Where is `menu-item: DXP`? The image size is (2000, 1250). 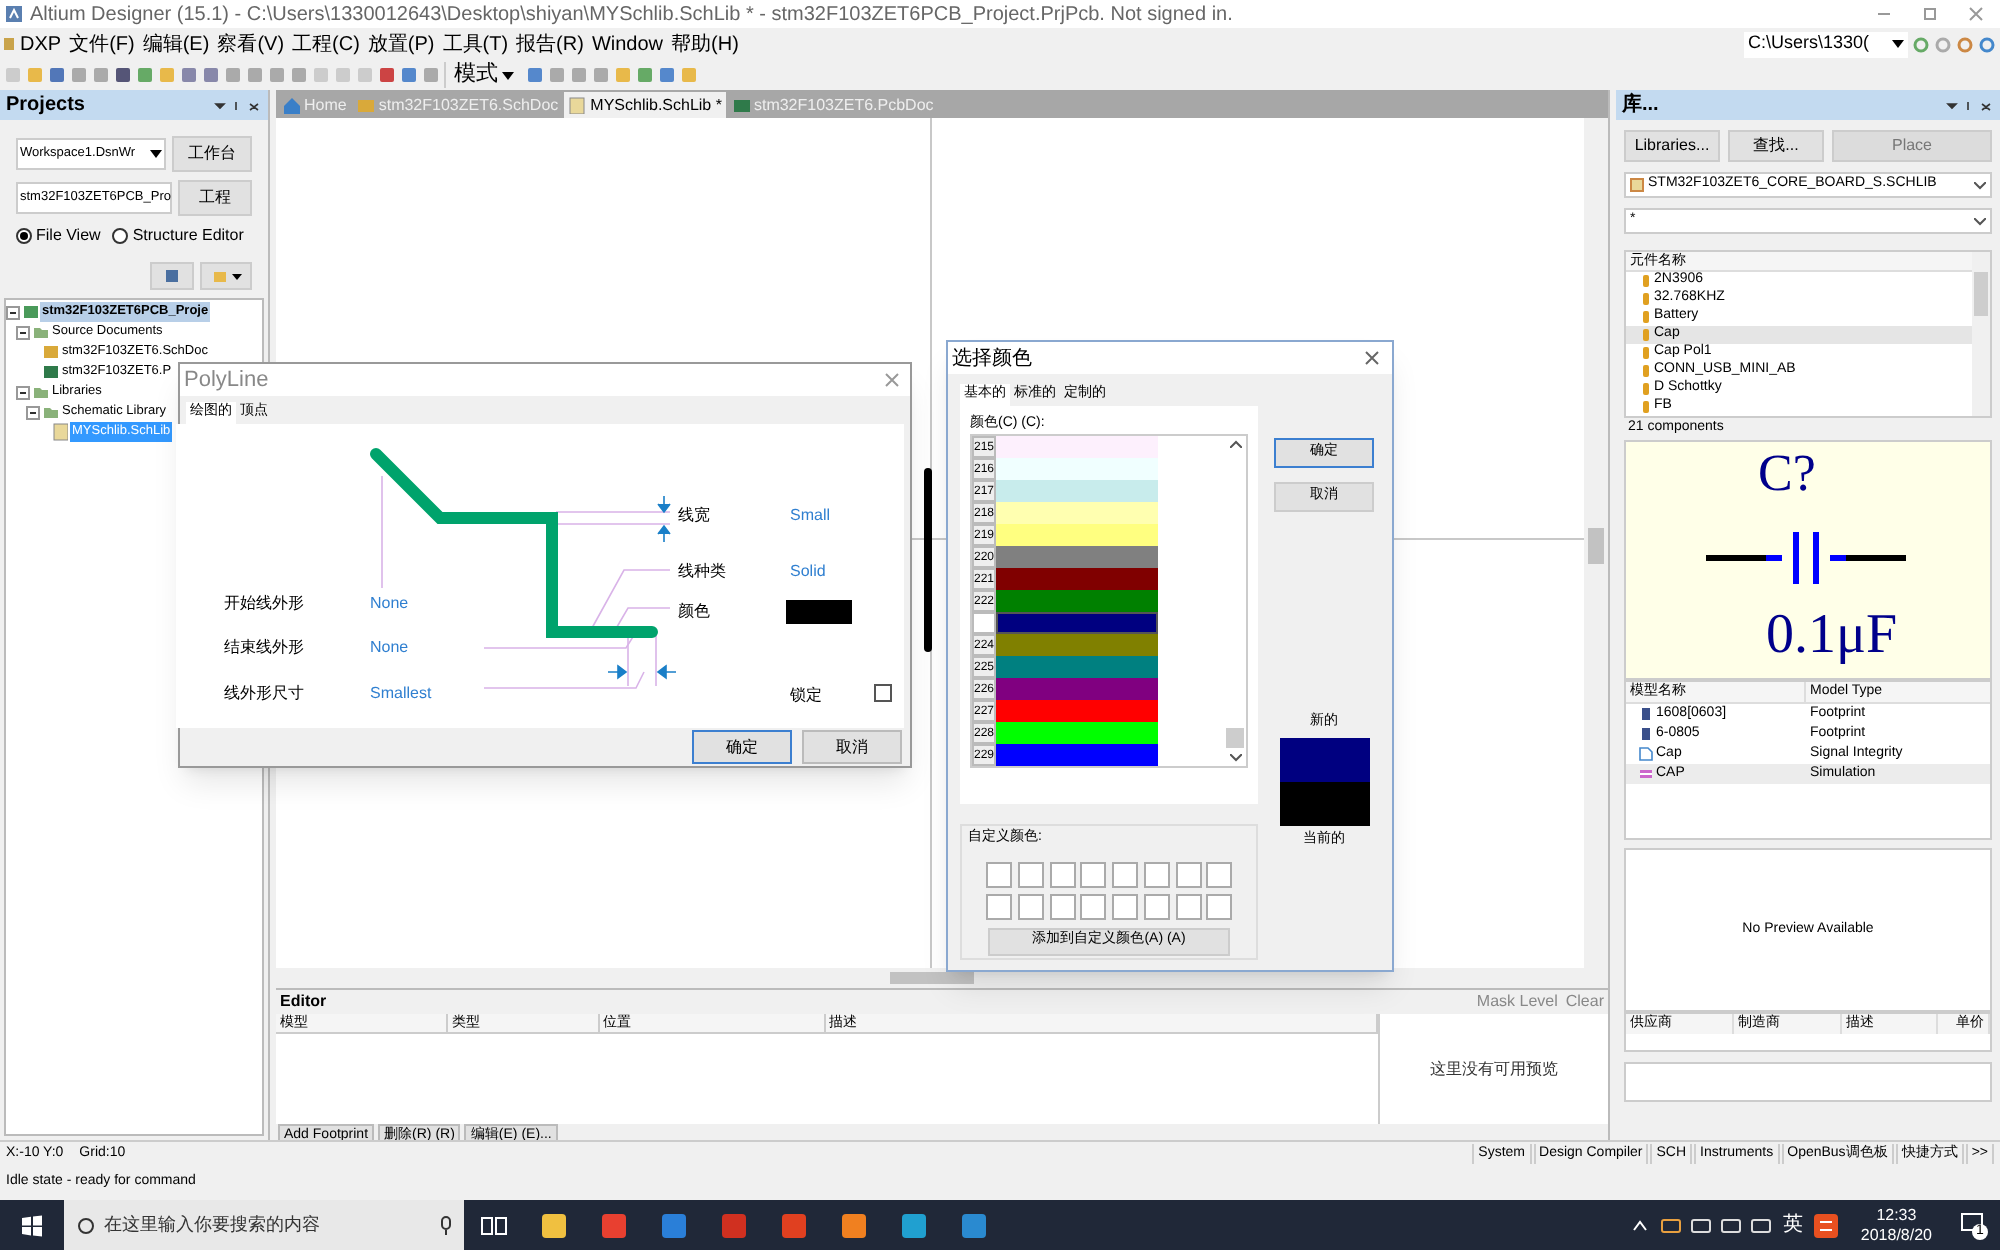
menu-item: DXP is located at coordinates (41, 44).